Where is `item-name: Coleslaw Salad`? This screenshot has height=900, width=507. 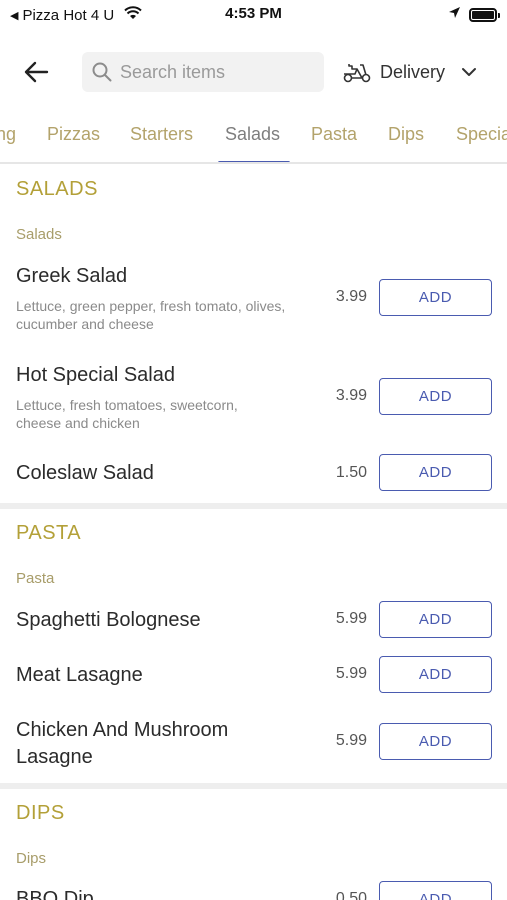
item-name: Coleslaw Salad is located at coordinates (85, 473).